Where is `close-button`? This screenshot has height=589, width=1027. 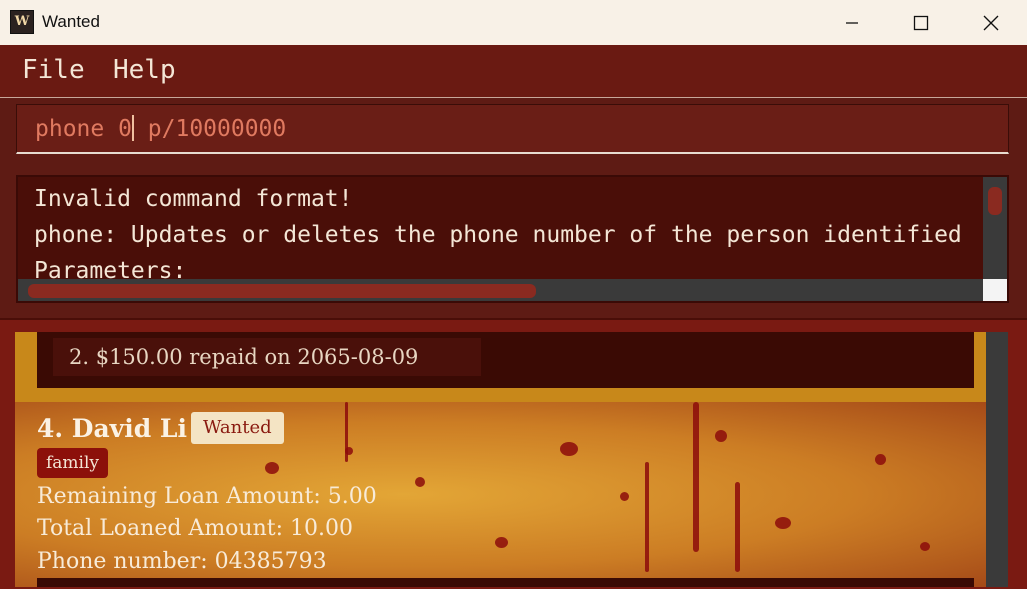
close-button is located at coordinates (991, 22).